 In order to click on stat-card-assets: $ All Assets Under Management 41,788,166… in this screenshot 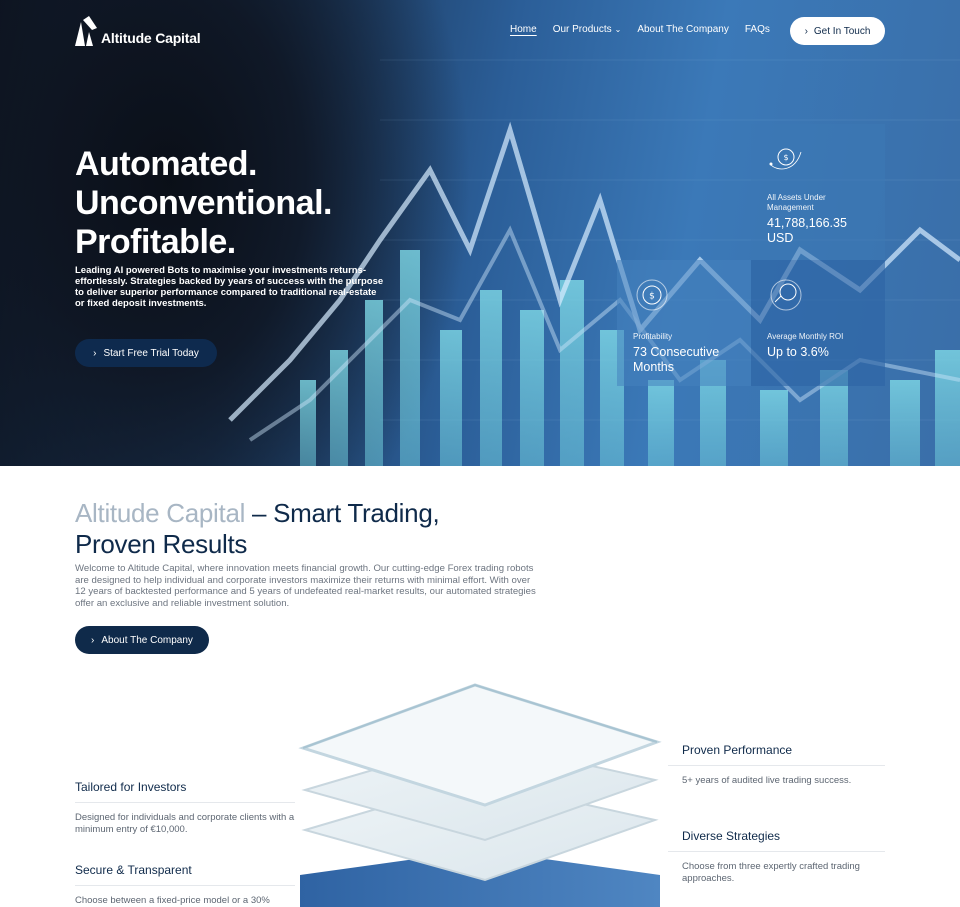, I will do `click(818, 192)`.